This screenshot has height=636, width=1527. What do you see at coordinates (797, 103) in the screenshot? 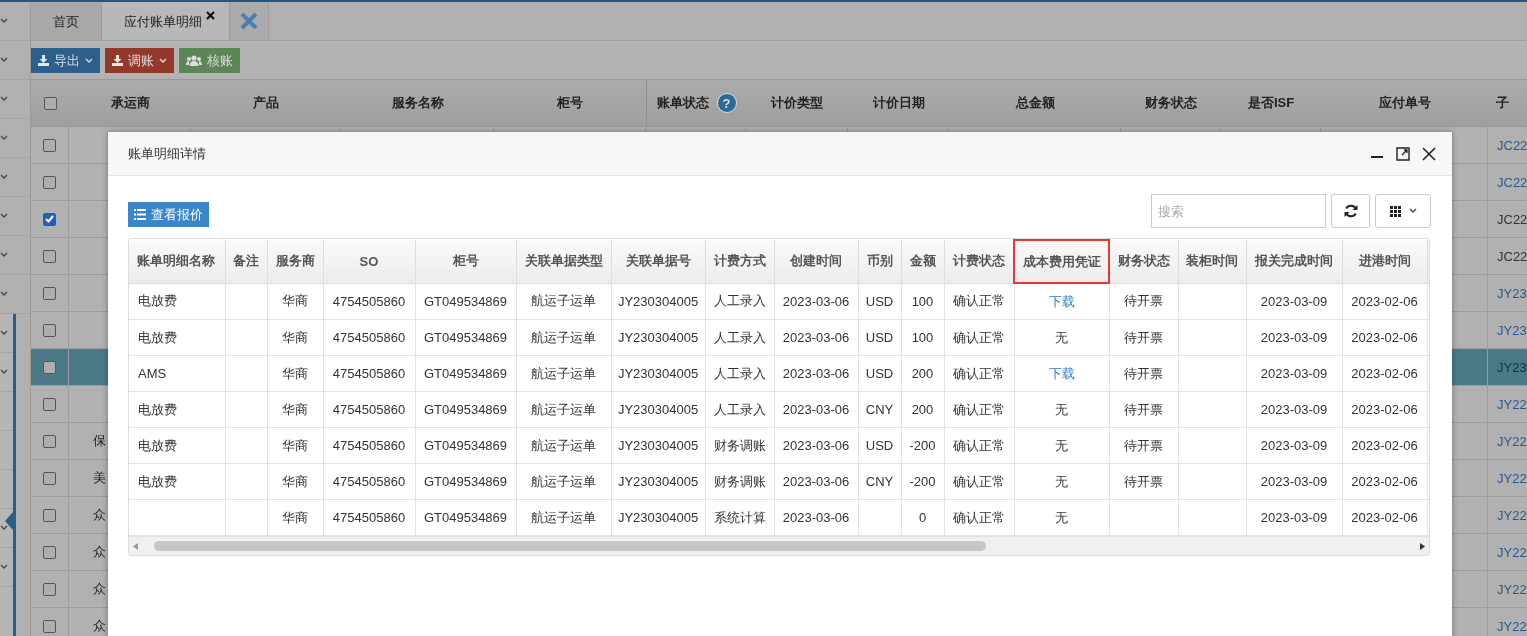
I see `column-header: 计价类型` at bounding box center [797, 103].